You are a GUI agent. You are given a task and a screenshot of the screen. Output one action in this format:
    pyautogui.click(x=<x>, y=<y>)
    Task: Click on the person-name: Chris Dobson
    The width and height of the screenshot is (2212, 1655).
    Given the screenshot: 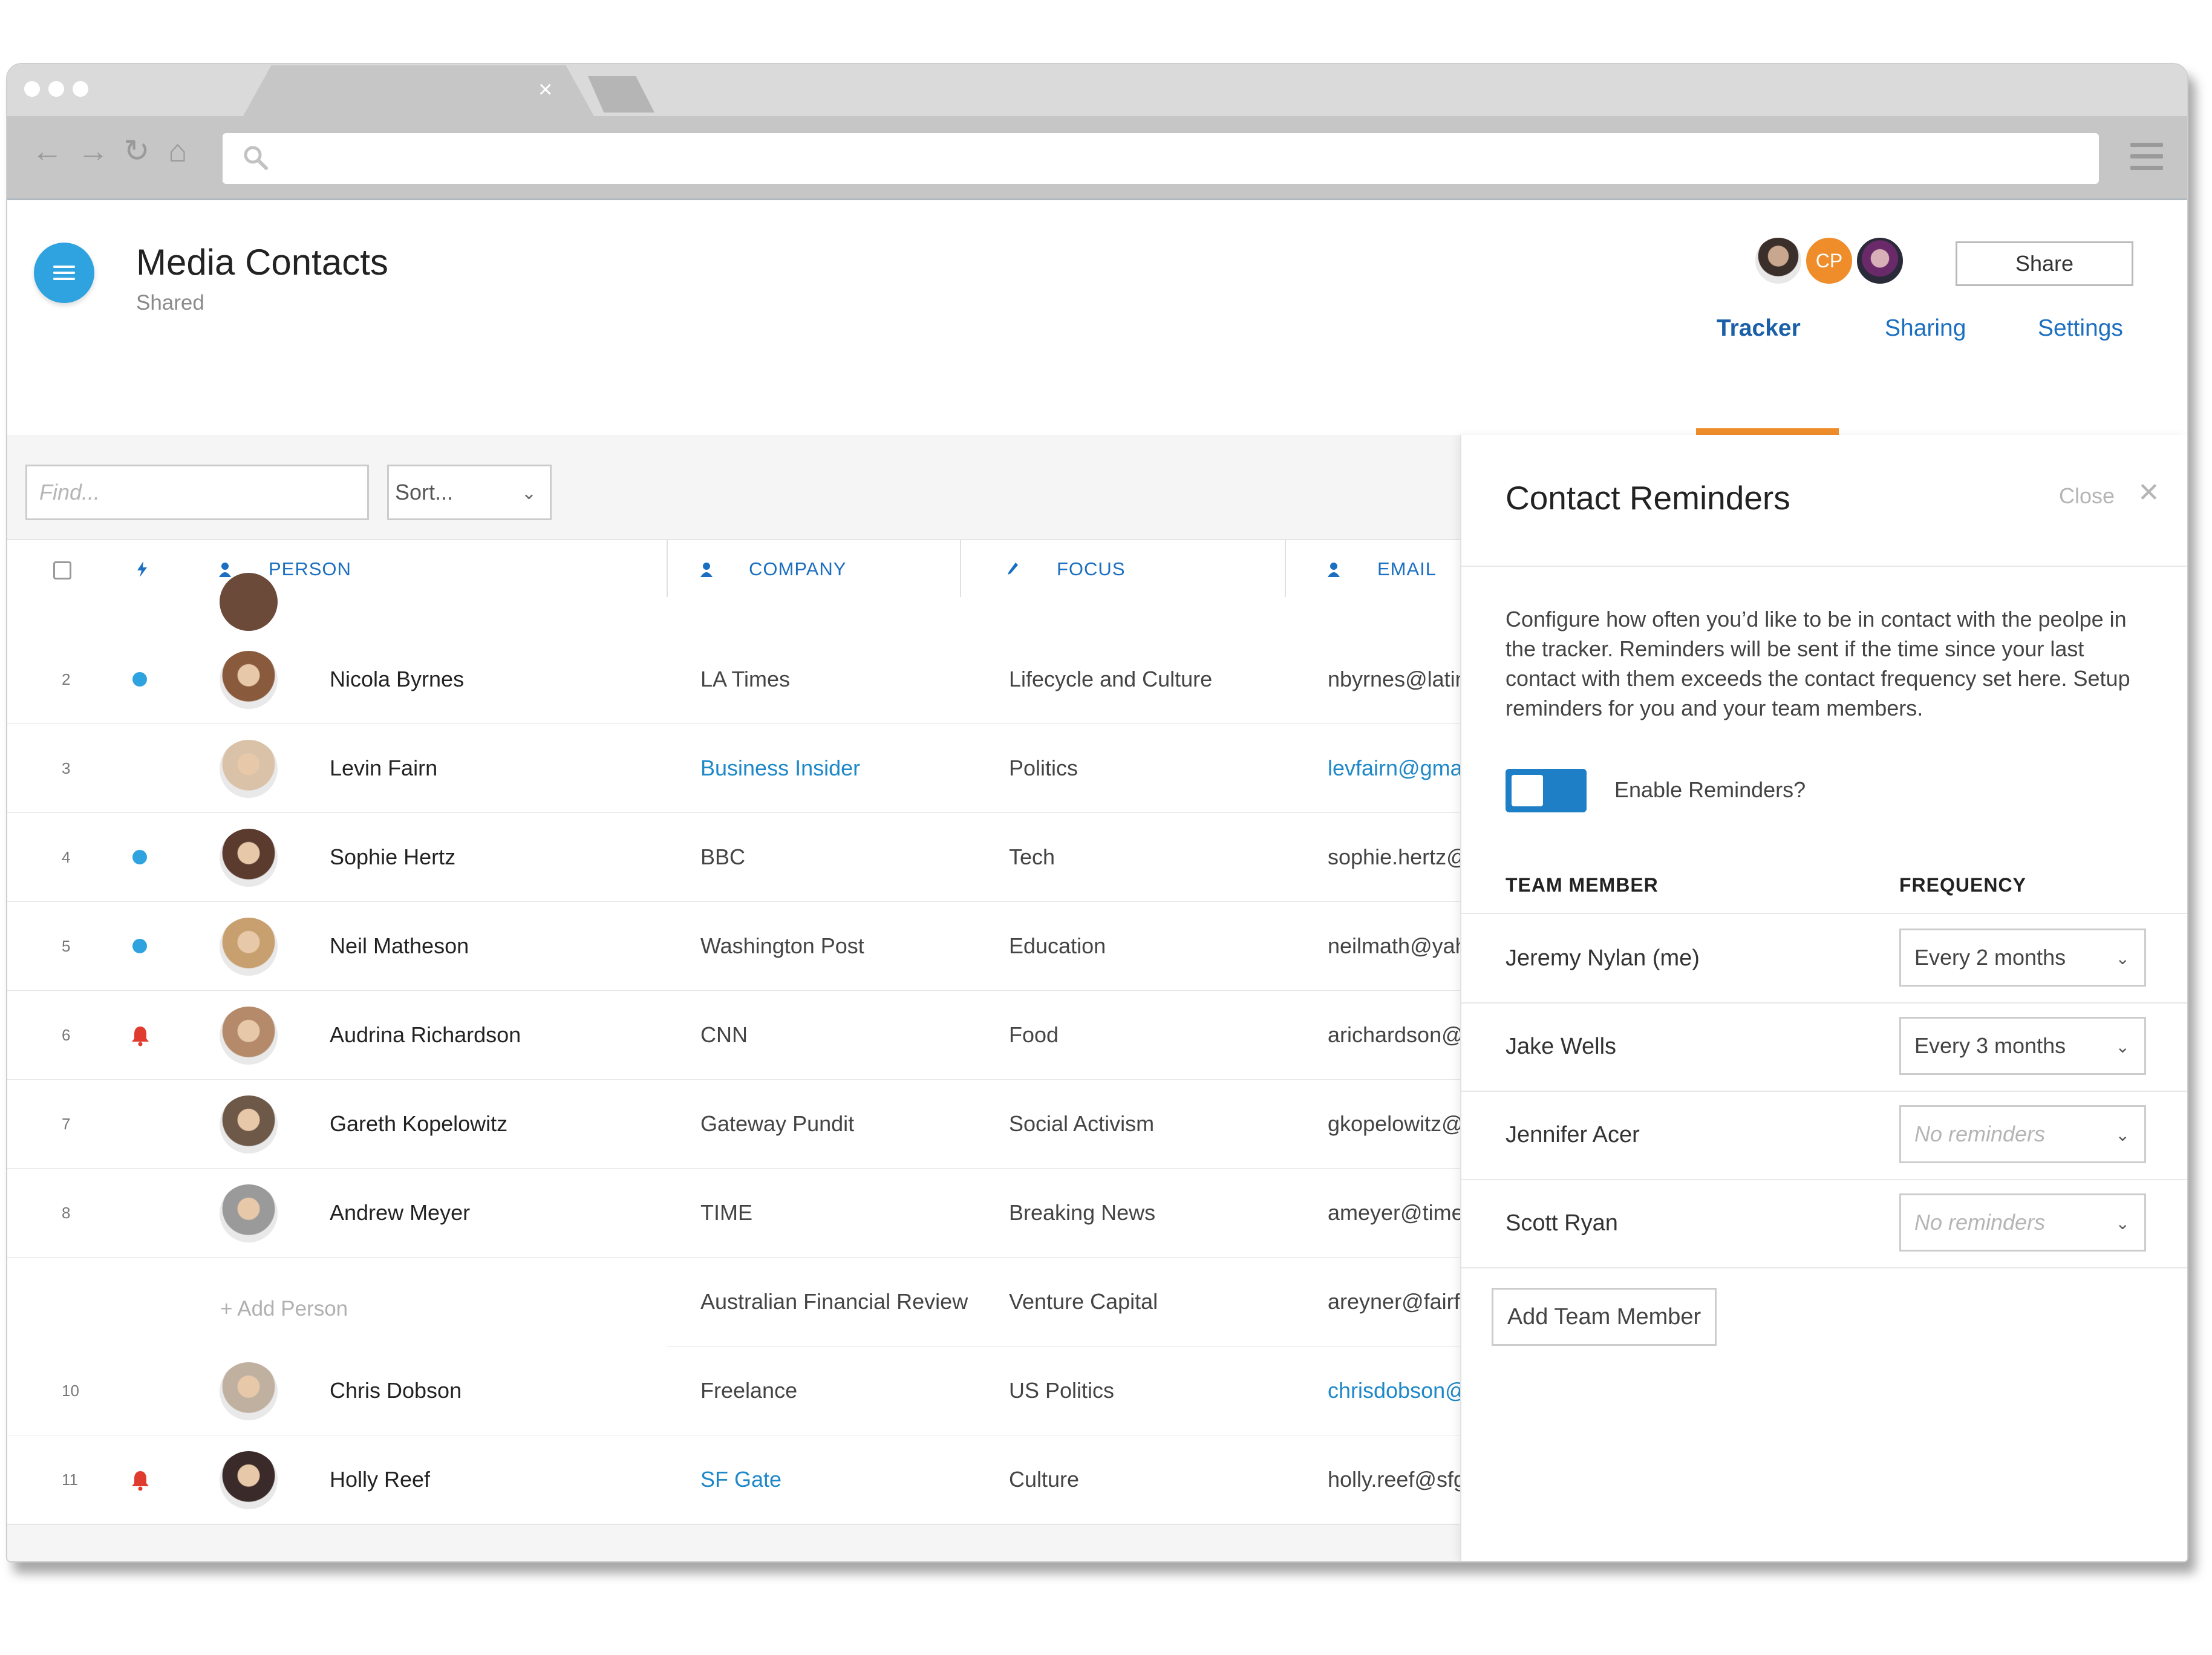 What is the action you would take?
    pyautogui.click(x=396, y=1391)
    